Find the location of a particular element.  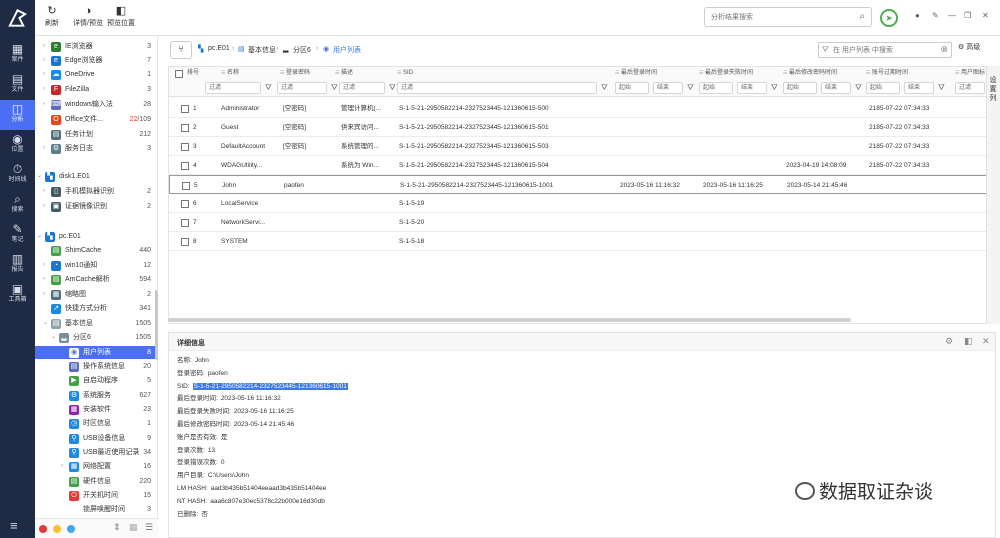

tree-item: ⏻ 开关机时间 15 is located at coordinates (96, 495).